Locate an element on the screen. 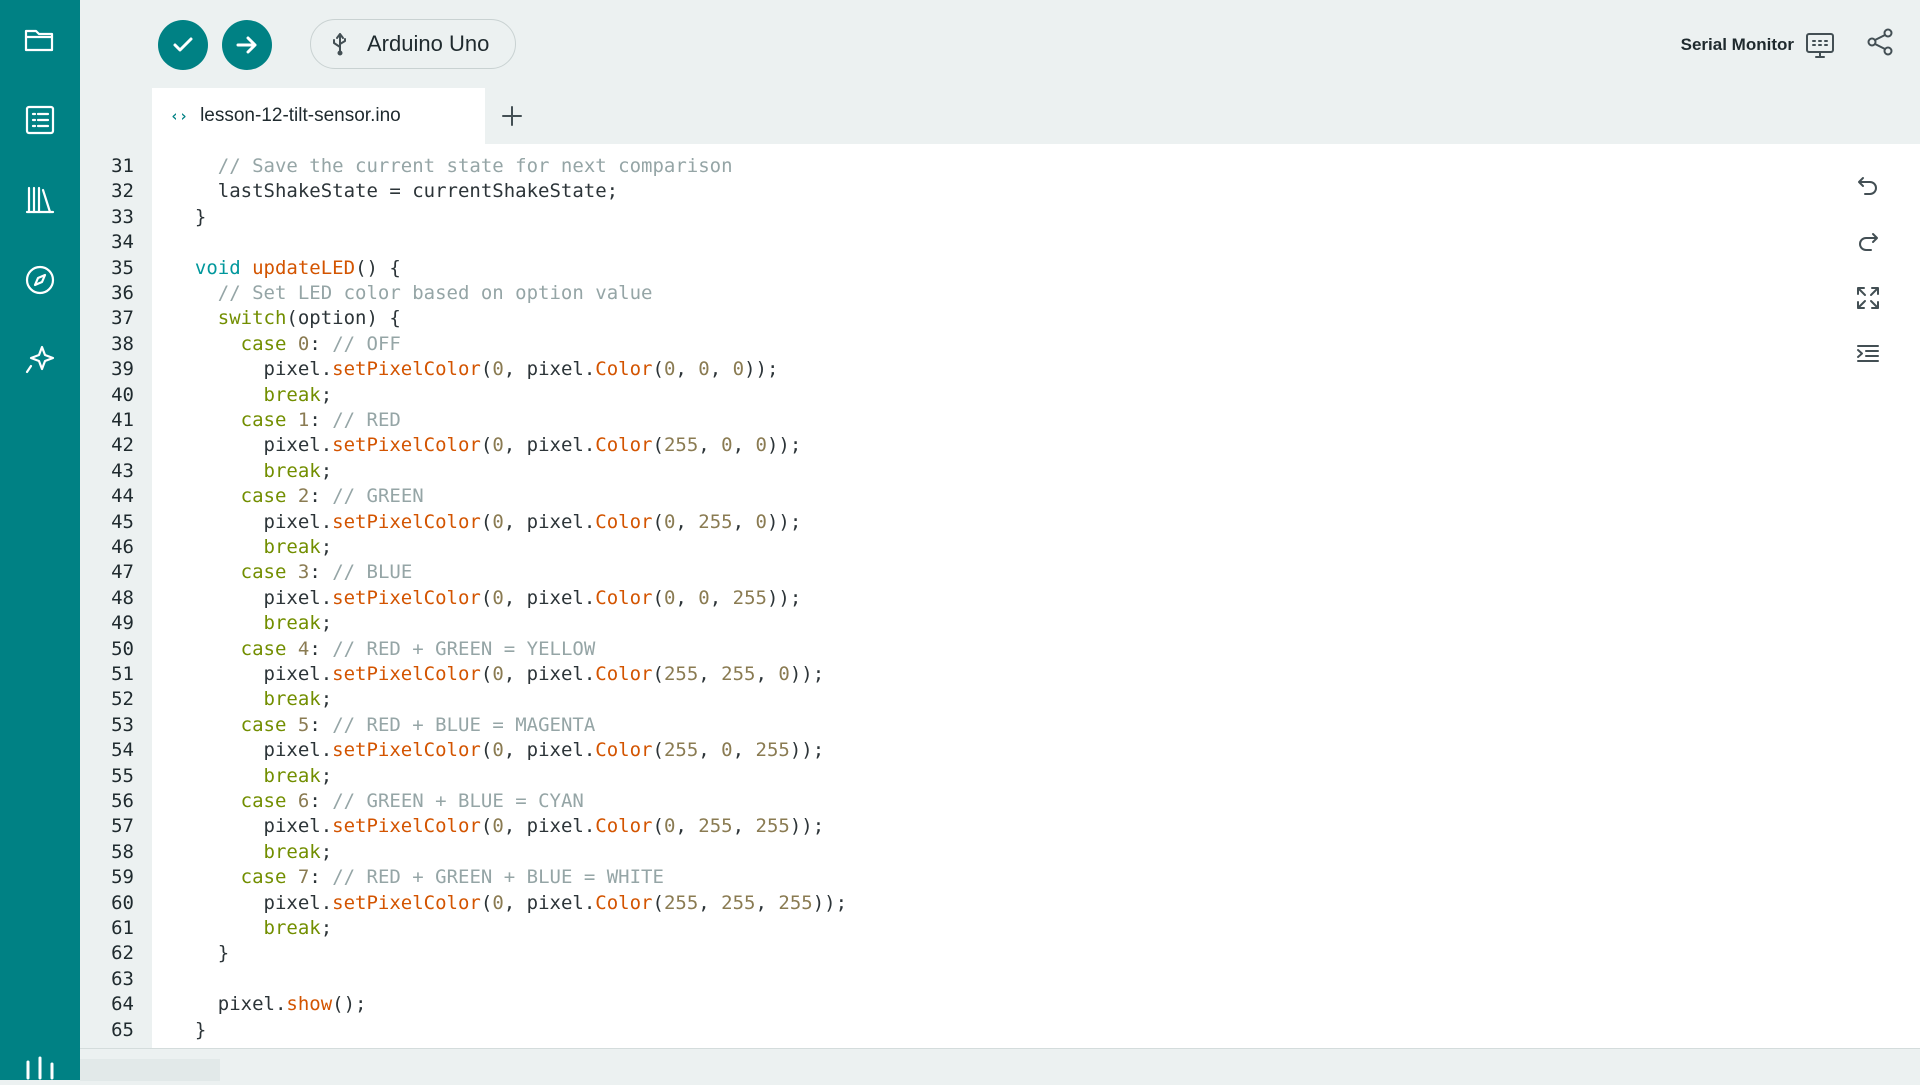 This screenshot has width=1920, height=1085. format-indent-button is located at coordinates (1868, 354).